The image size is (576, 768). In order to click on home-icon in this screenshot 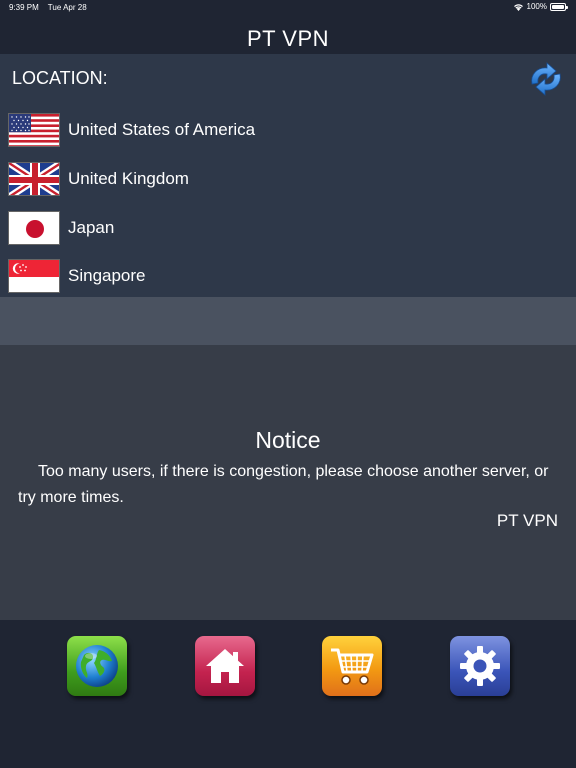, I will do `click(225, 666)`.